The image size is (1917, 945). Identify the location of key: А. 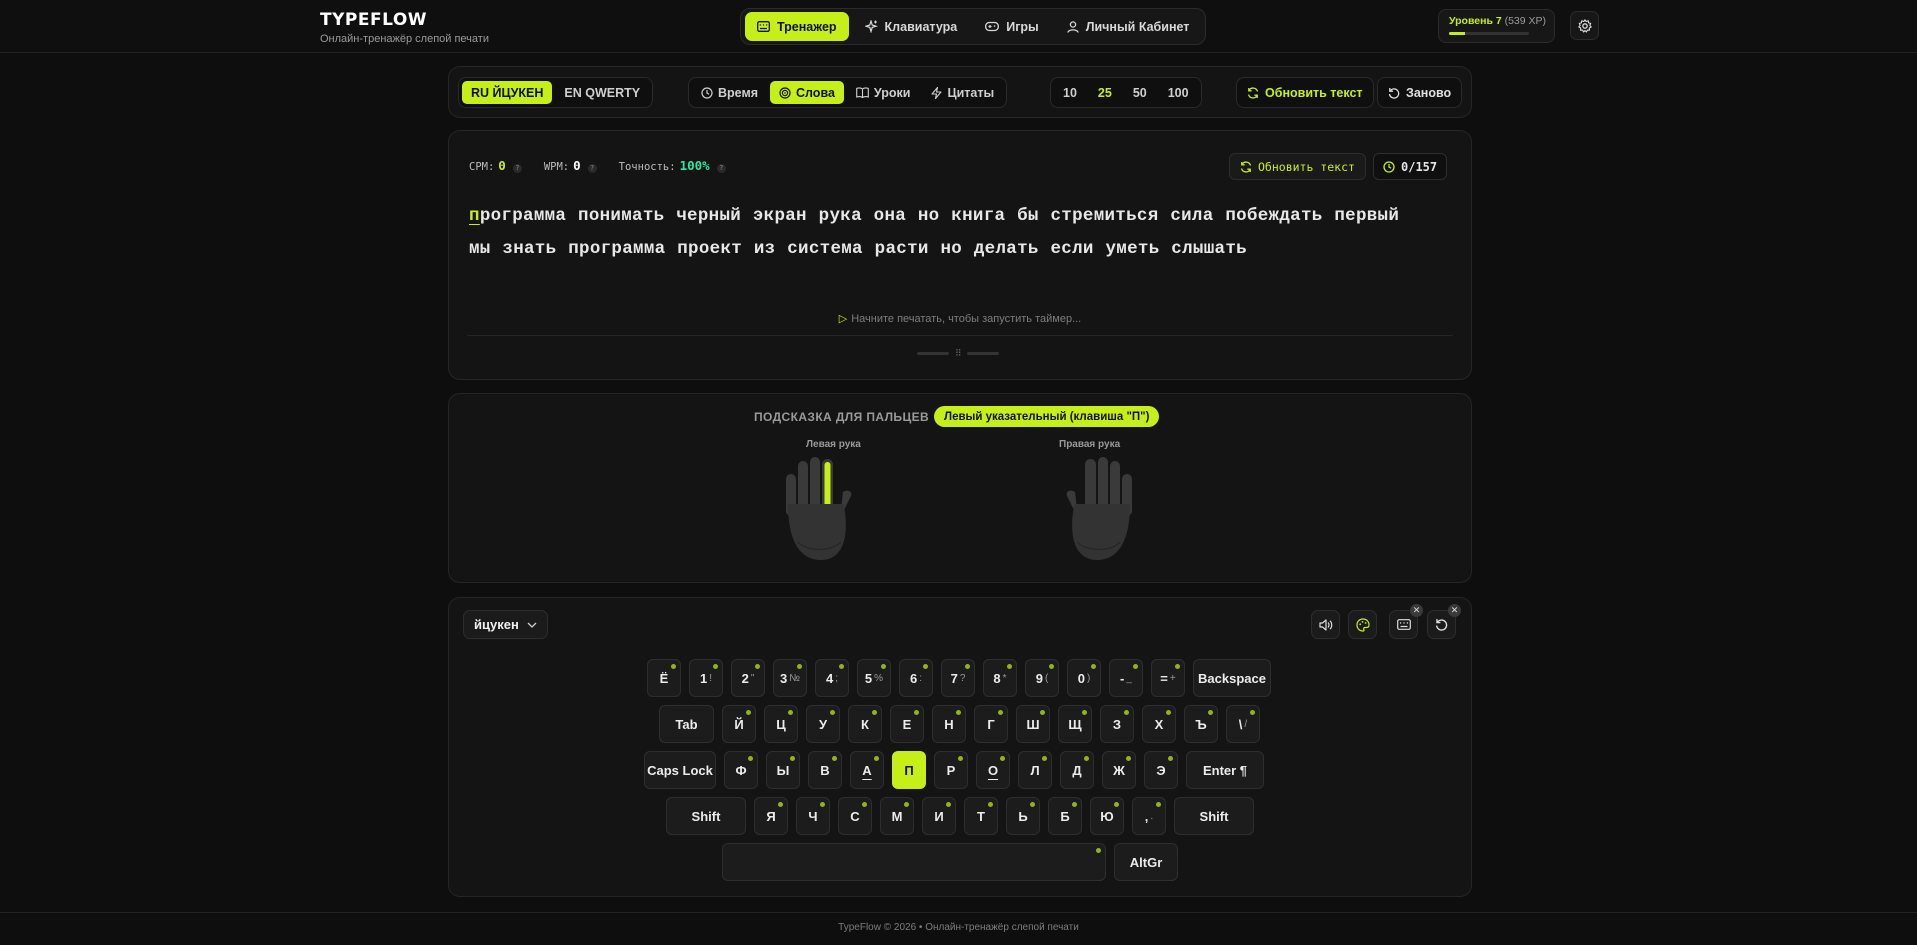
(867, 770).